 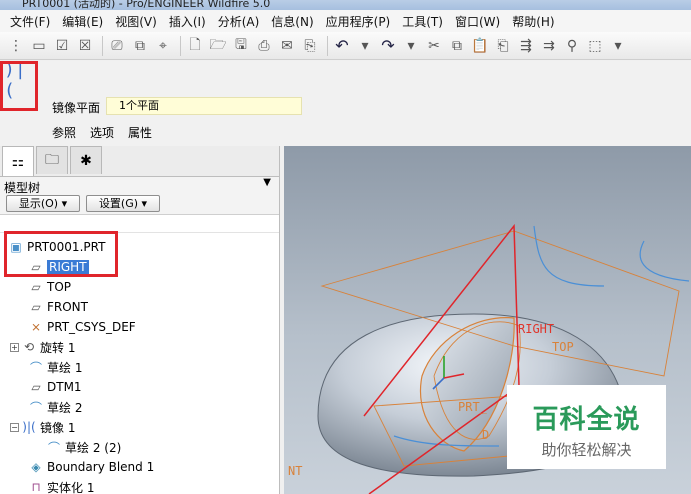 I want to click on view-manager-icon: ⎚, so click(x=117, y=46).